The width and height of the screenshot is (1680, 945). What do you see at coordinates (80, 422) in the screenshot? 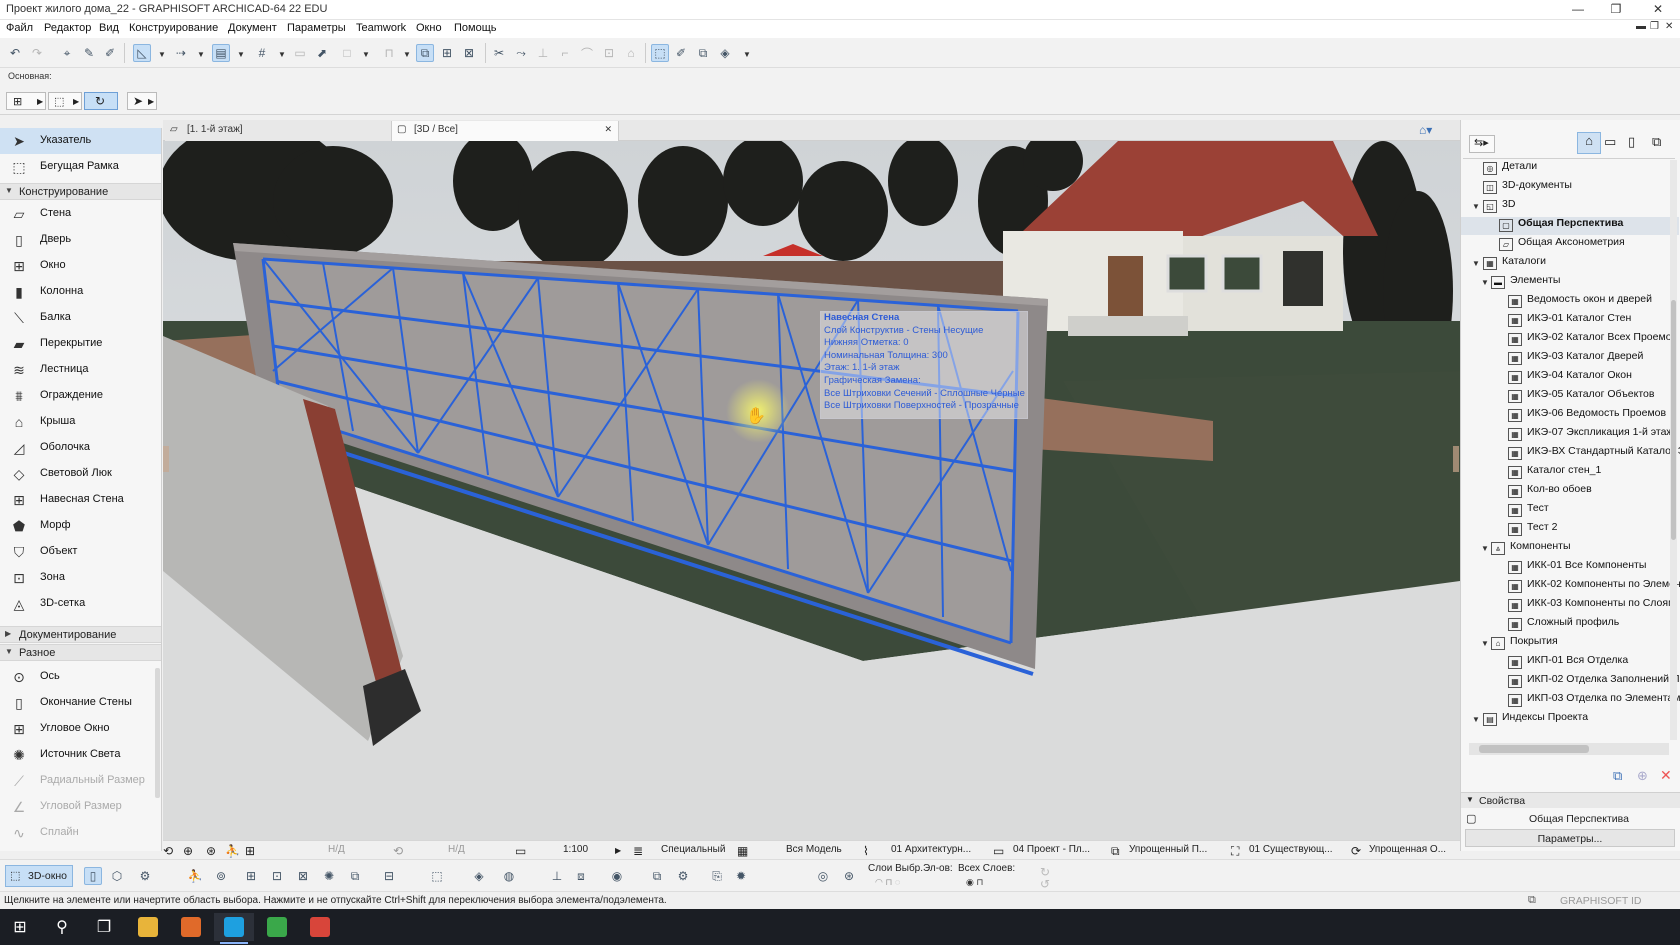
I see `tool-roof: ⌂ Крыша` at bounding box center [80, 422].